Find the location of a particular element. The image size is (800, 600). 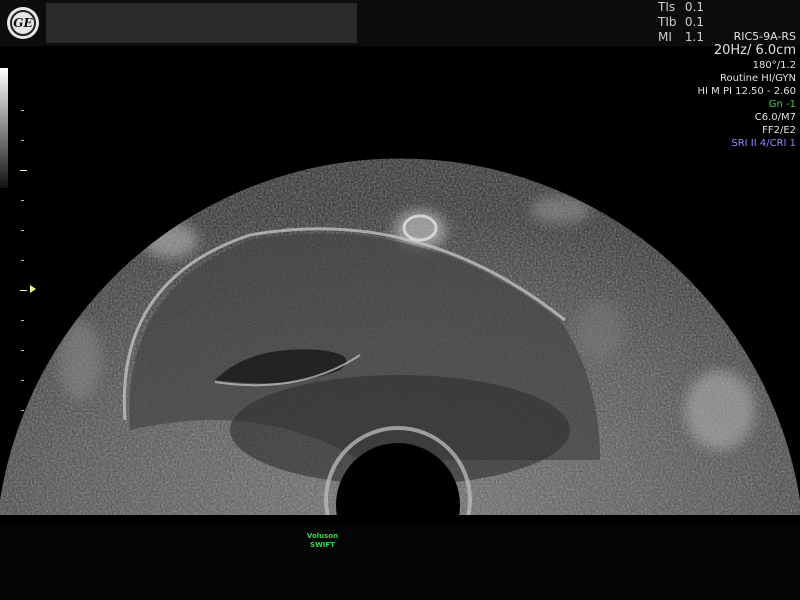

harmonics-setting: HI M PI 12.50 - 2.60 is located at coordinates (746, 91).